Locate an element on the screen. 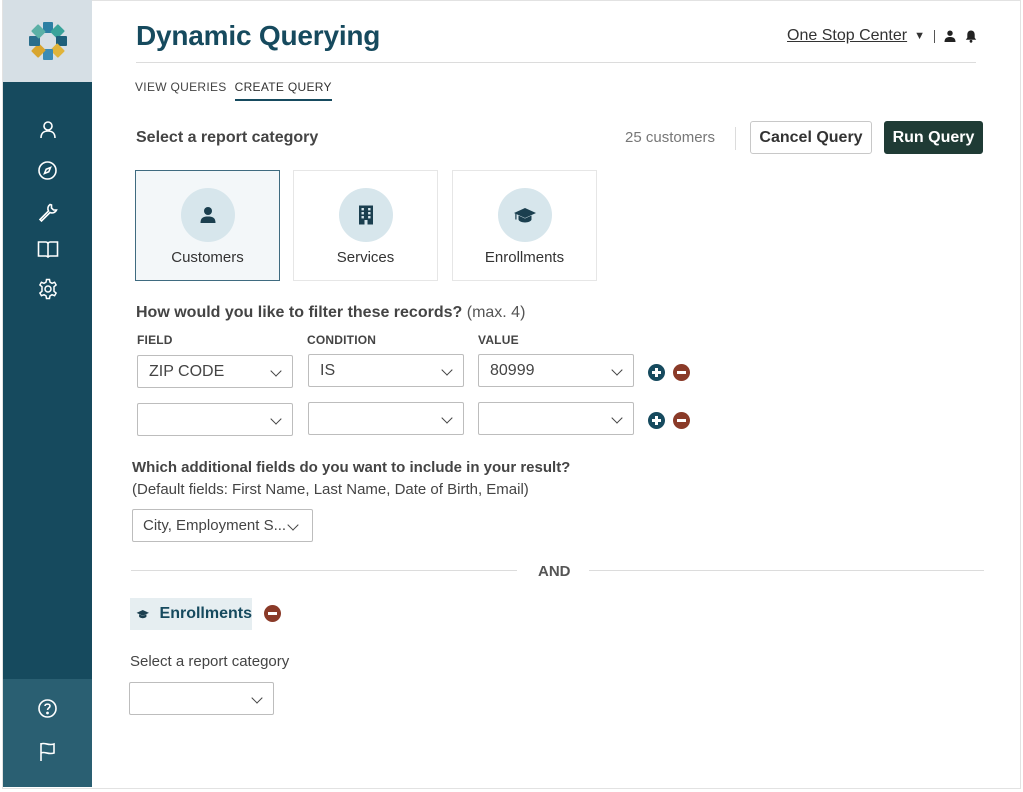 The image size is (1023, 792). field-column-header: FIELD is located at coordinates (155, 340).